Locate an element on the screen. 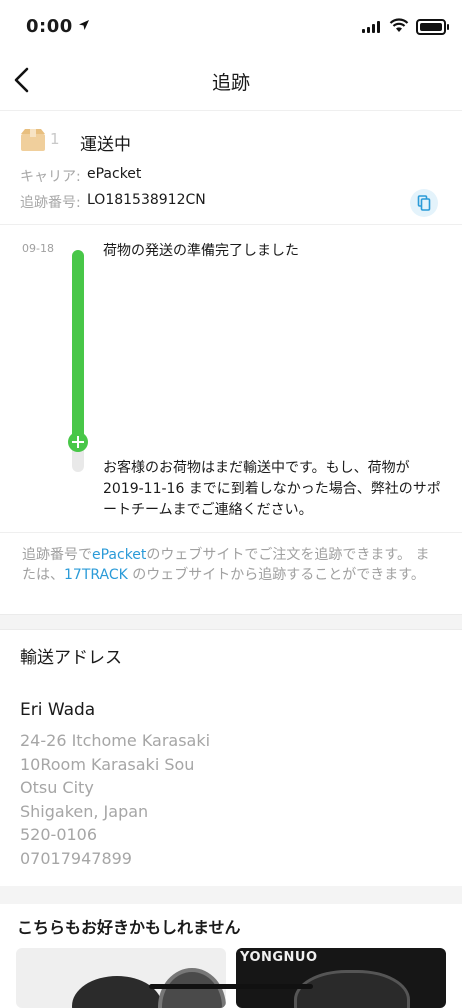 The image size is (462, 1008). tracking-number-label: 追跡番号: is located at coordinates (50, 203).